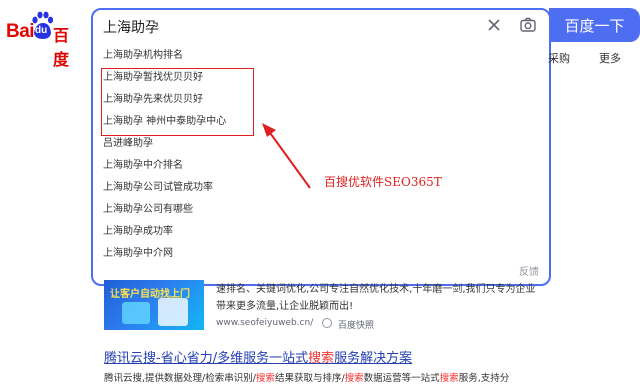 The image size is (640, 384). I want to click on suggestion-item: 吕进峰助孕, so click(323, 145).